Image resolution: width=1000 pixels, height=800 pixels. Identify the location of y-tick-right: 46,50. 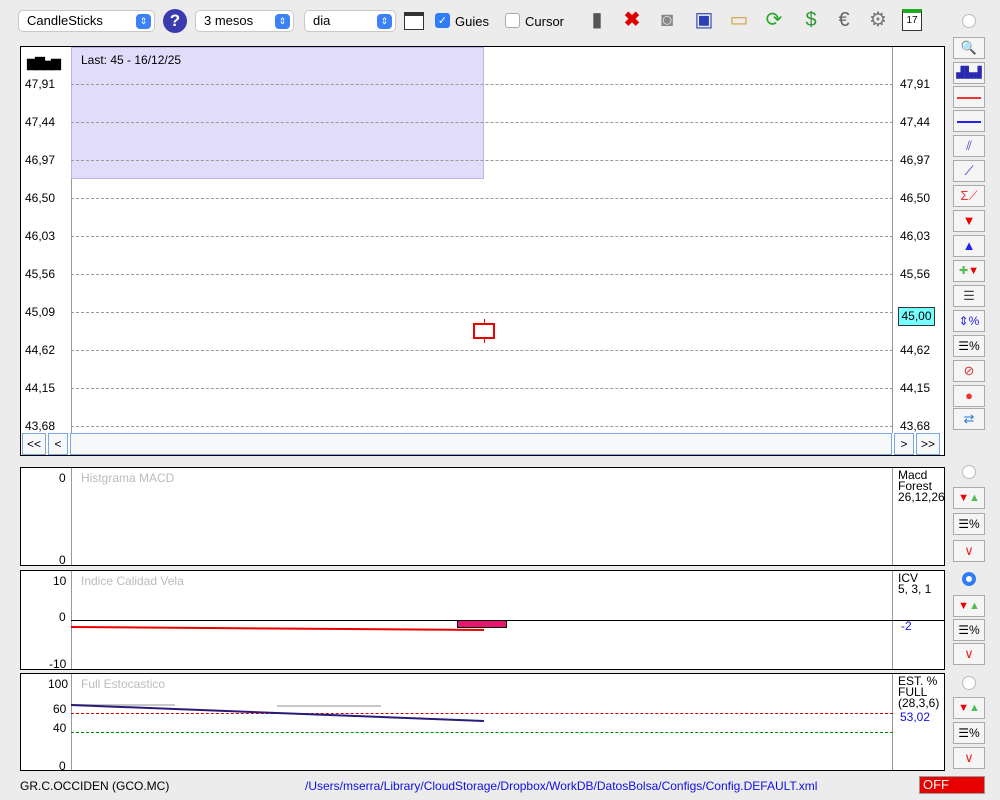
(915, 198).